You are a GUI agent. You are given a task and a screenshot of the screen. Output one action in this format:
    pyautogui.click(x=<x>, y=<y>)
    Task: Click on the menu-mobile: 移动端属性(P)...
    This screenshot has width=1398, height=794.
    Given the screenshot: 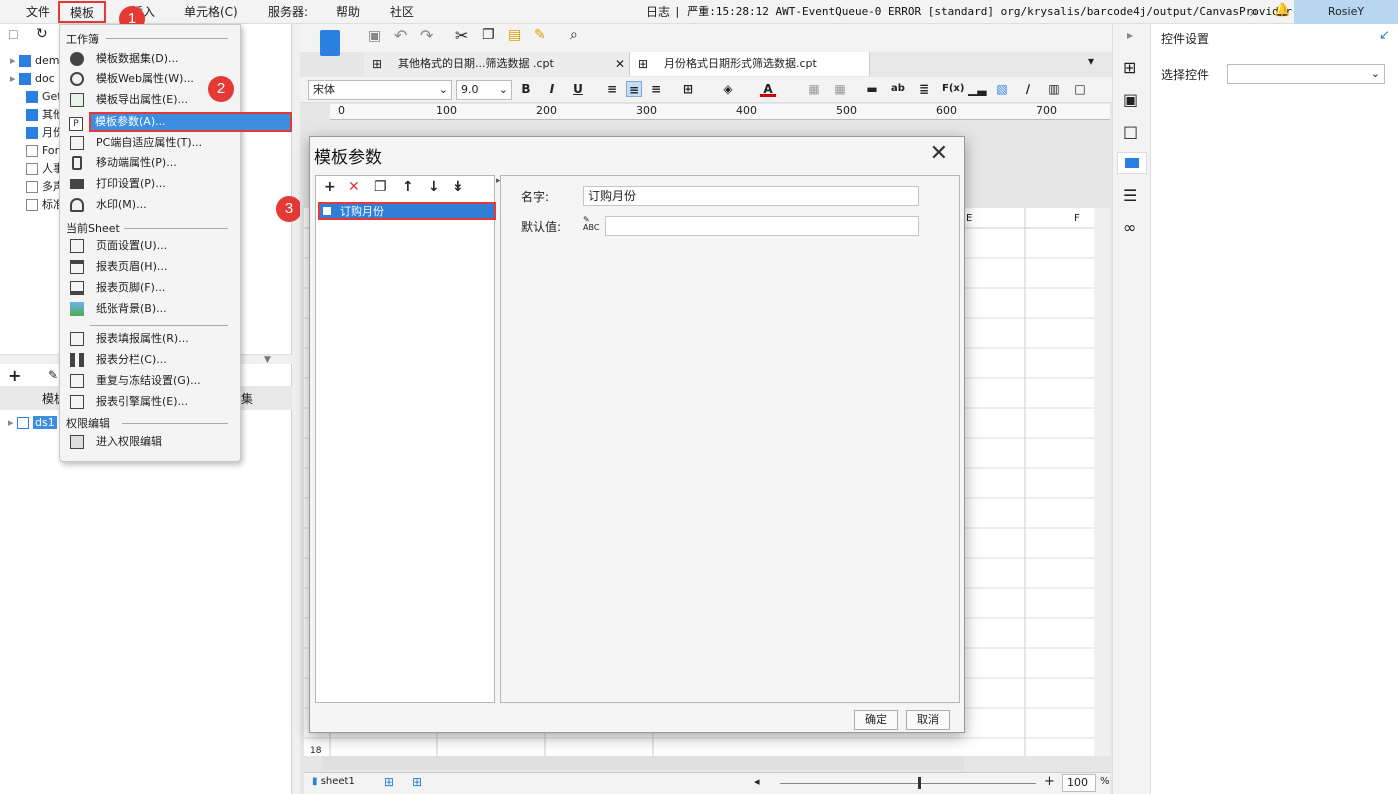 What is the action you would take?
    pyautogui.click(x=150, y=163)
    